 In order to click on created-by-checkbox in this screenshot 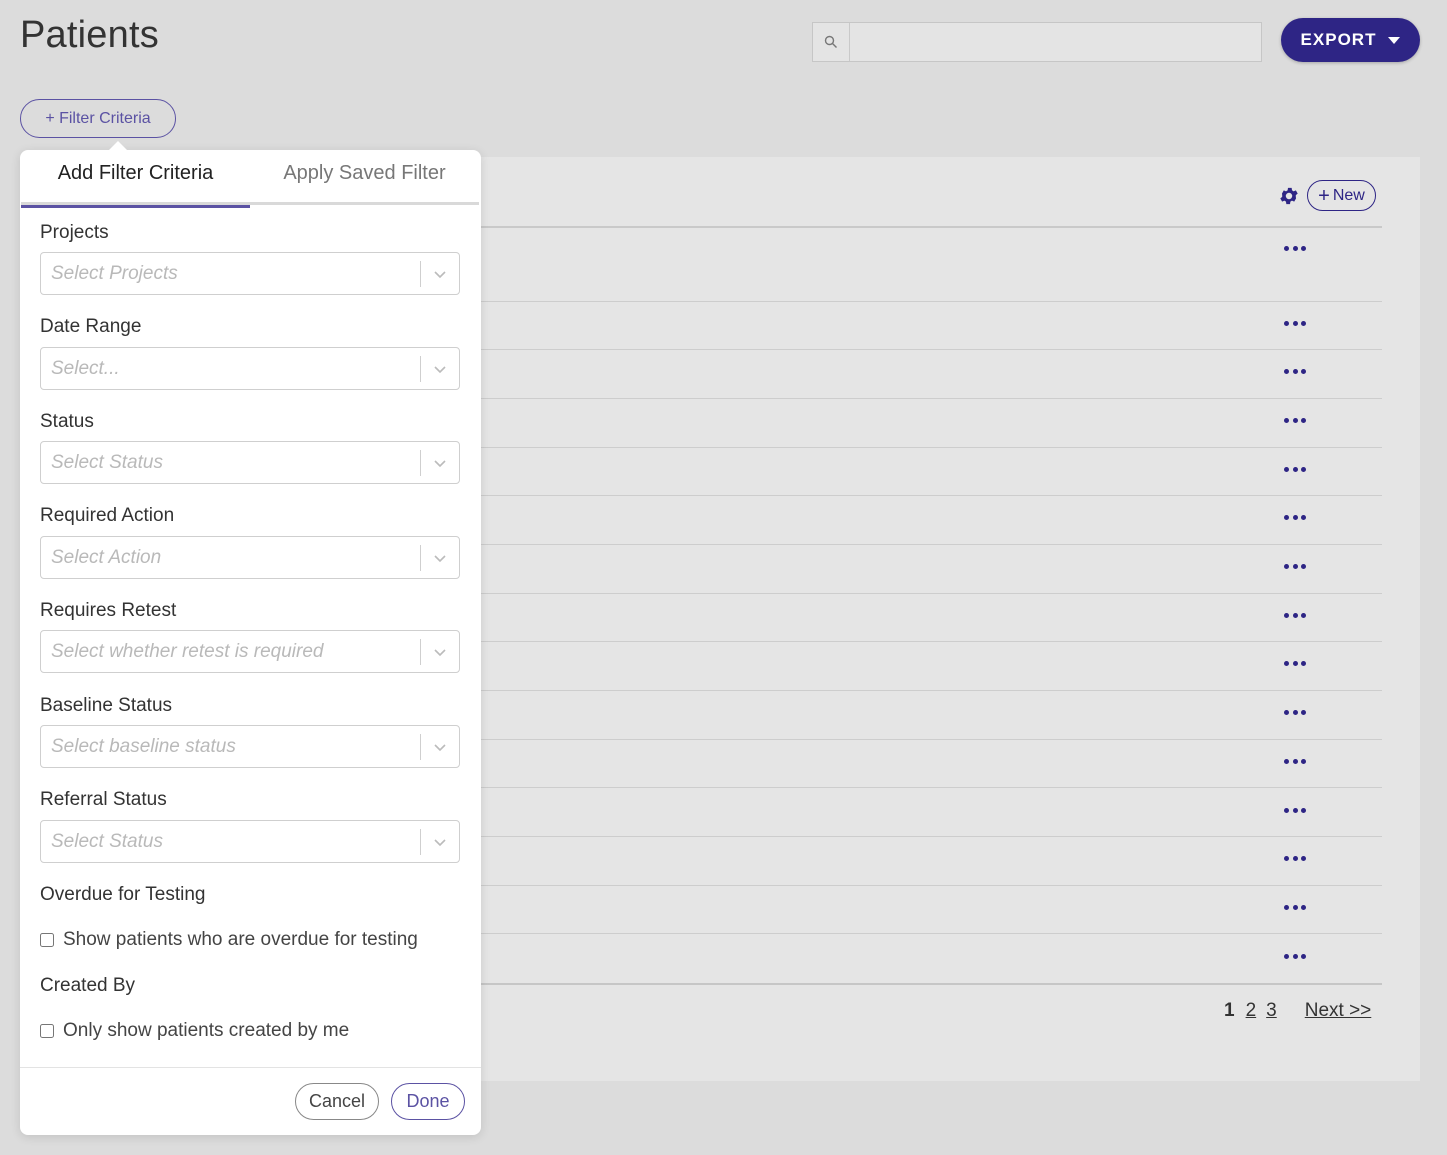, I will do `click(47, 1031)`.